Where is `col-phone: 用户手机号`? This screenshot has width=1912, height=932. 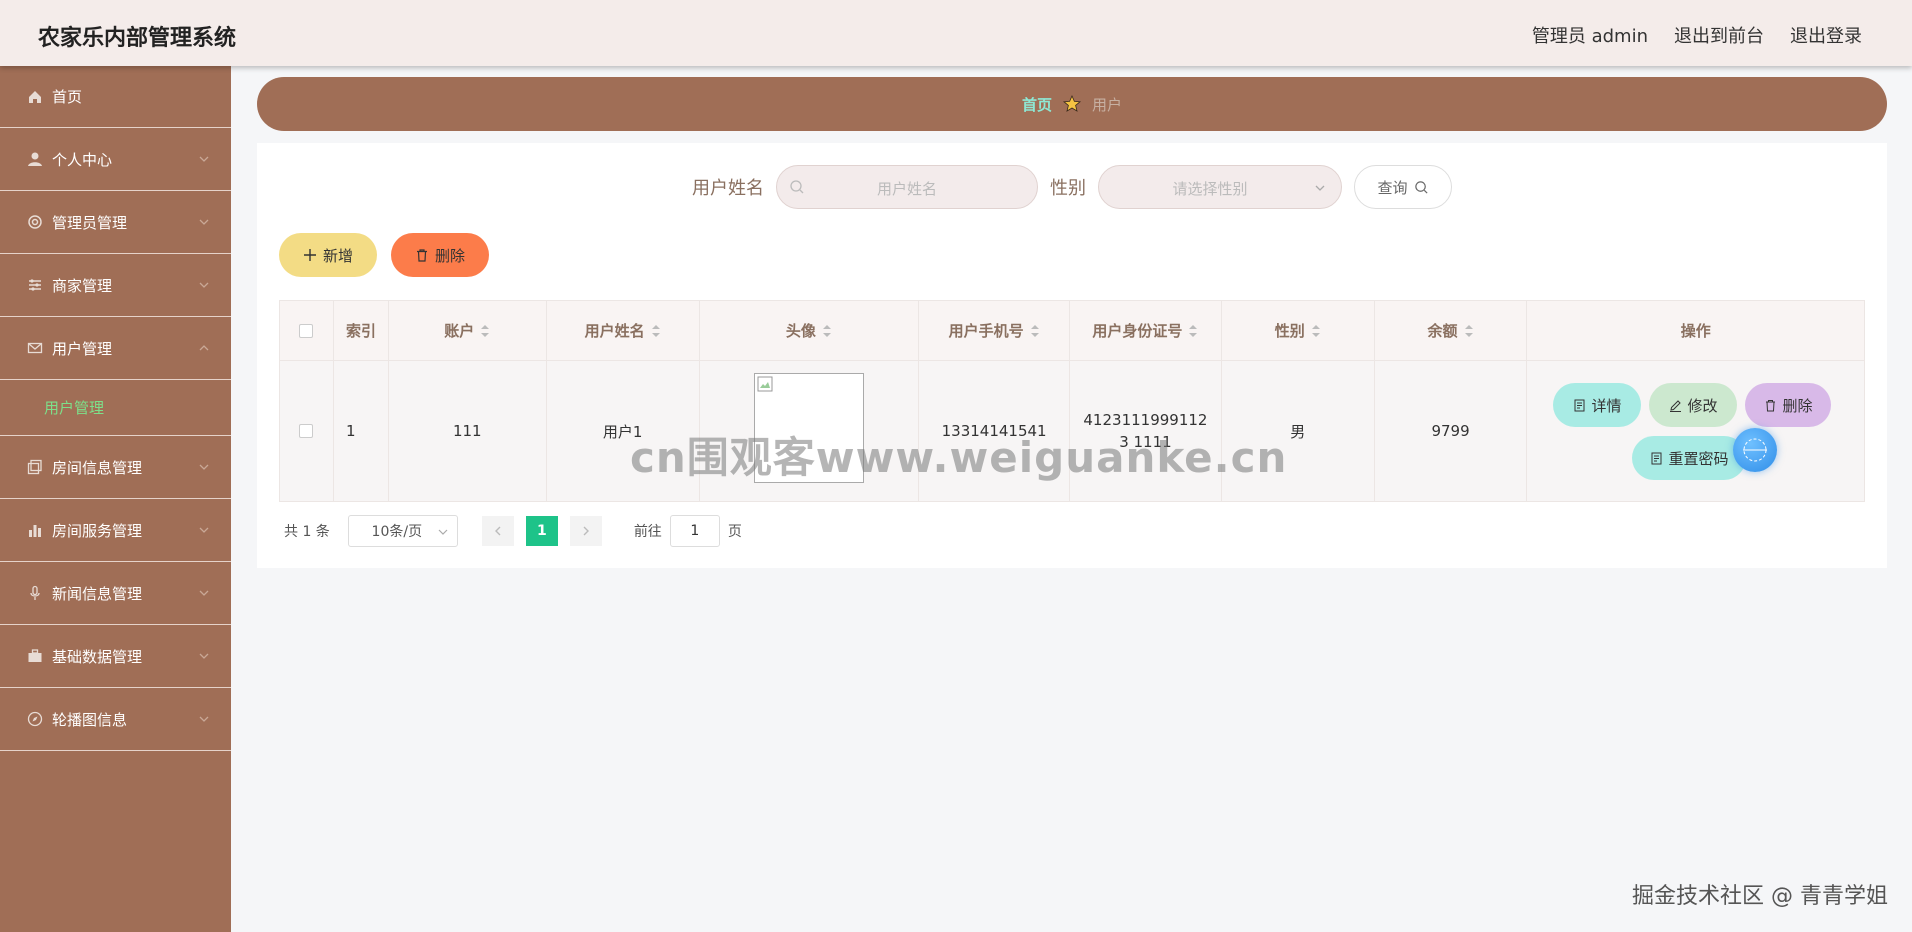 col-phone: 用户手机号 is located at coordinates (995, 330).